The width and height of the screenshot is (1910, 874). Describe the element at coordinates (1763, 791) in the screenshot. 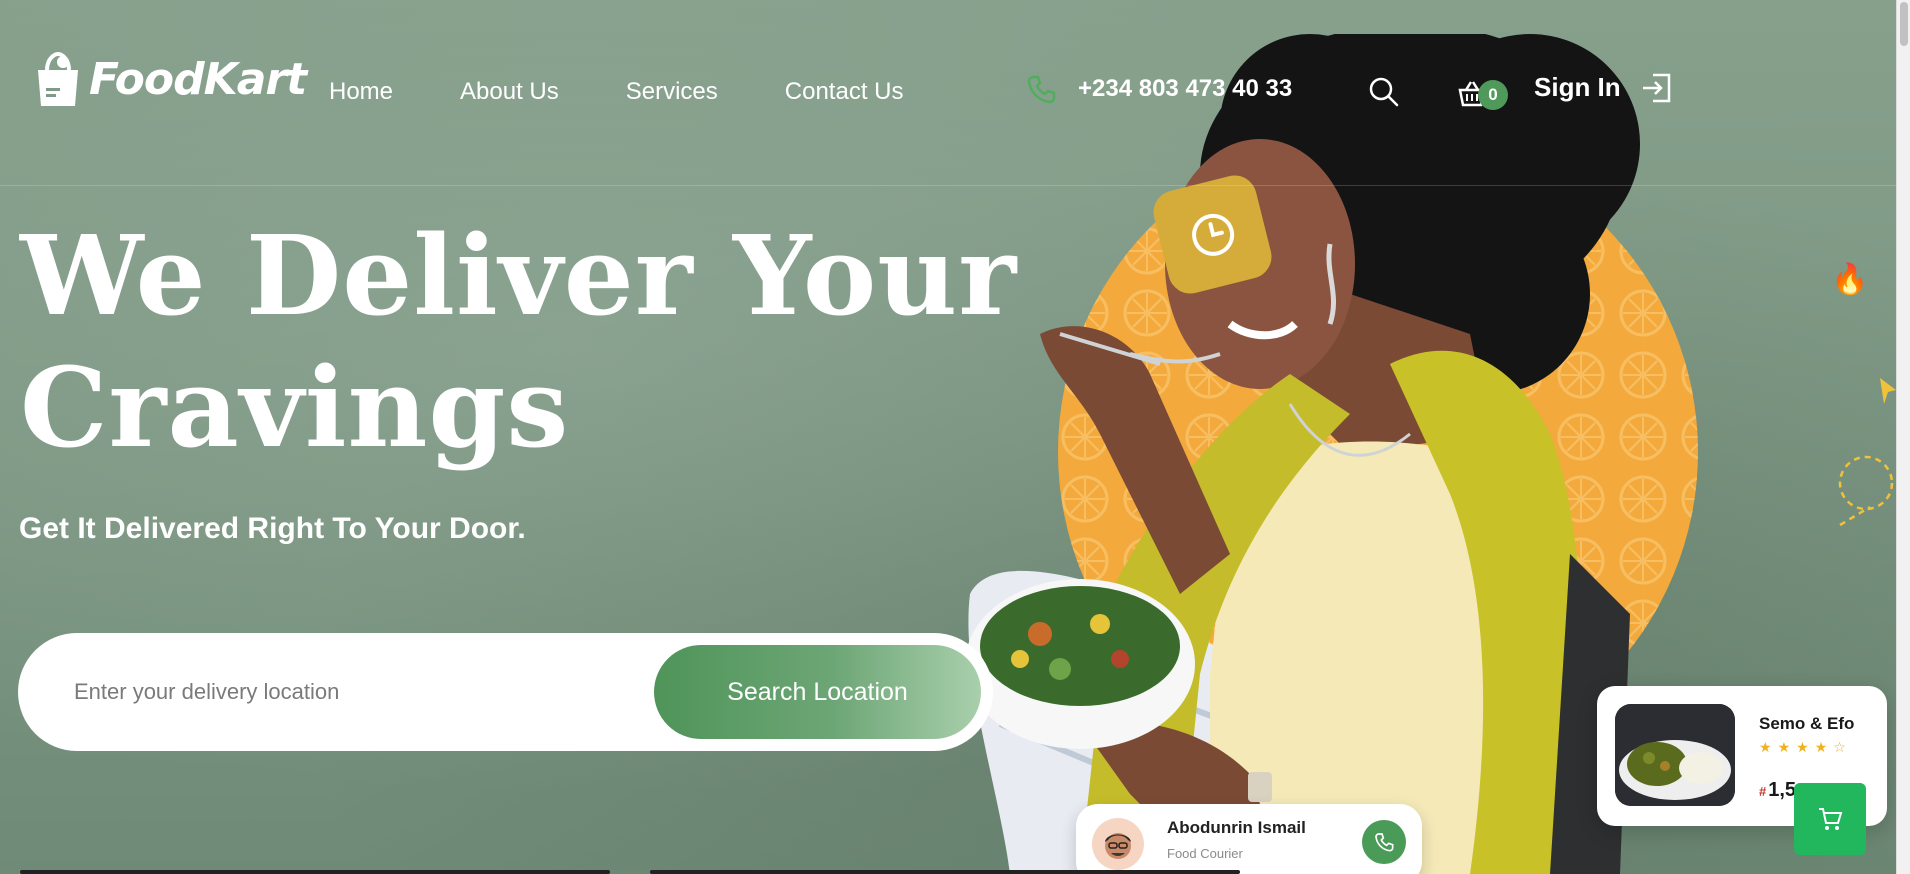

I see `price-currency: #` at that location.